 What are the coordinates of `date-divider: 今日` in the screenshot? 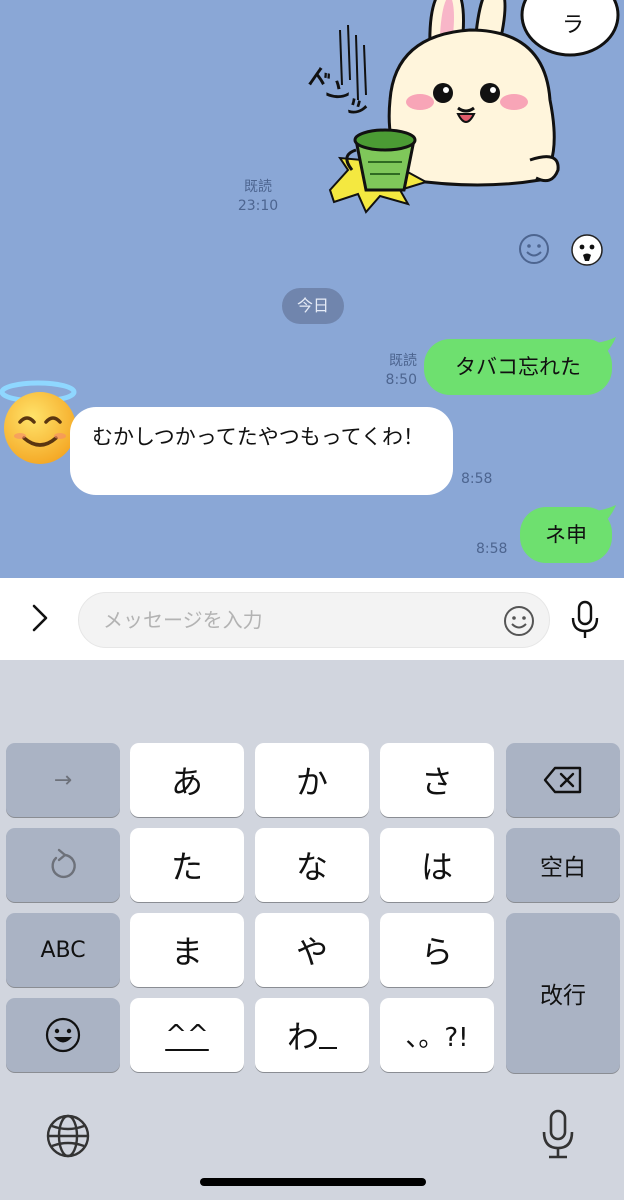 It's located at (313, 306).